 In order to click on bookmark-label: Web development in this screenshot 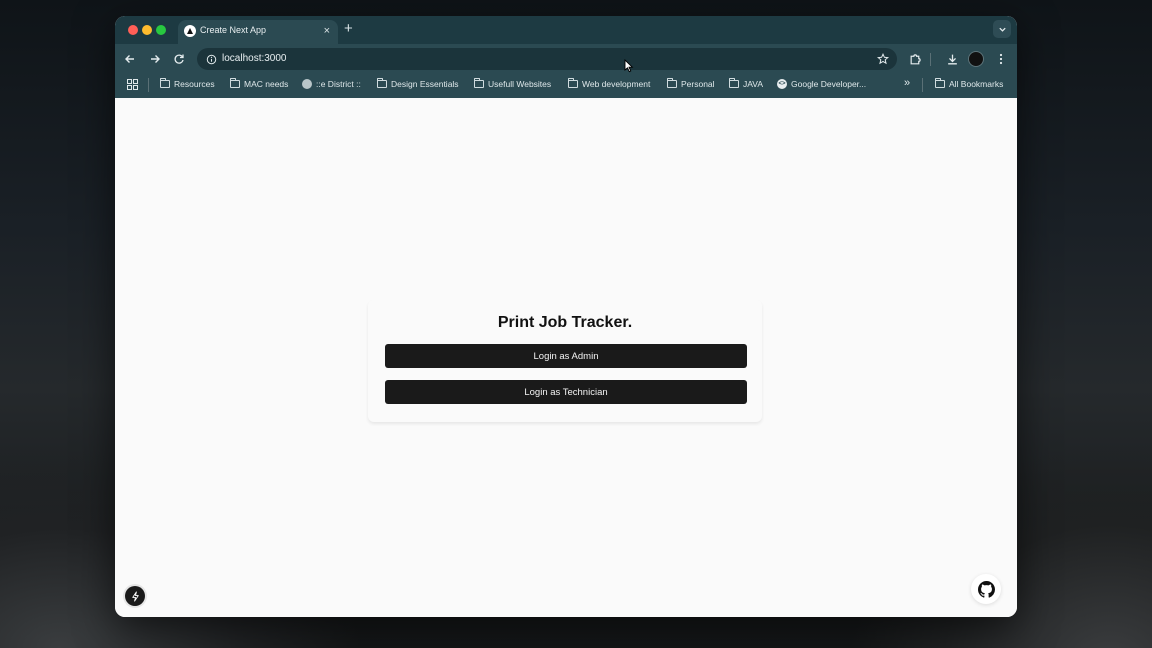, I will do `click(616, 84)`.